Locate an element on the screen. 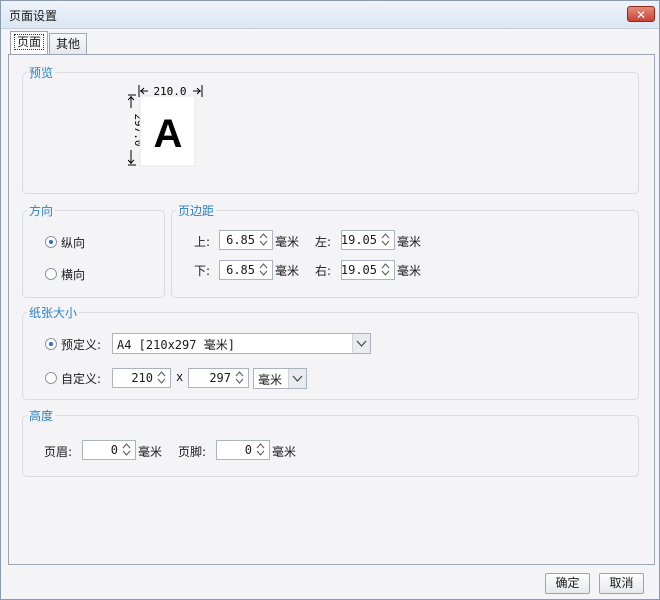  preview-group-title: 预览 is located at coordinates (41, 72).